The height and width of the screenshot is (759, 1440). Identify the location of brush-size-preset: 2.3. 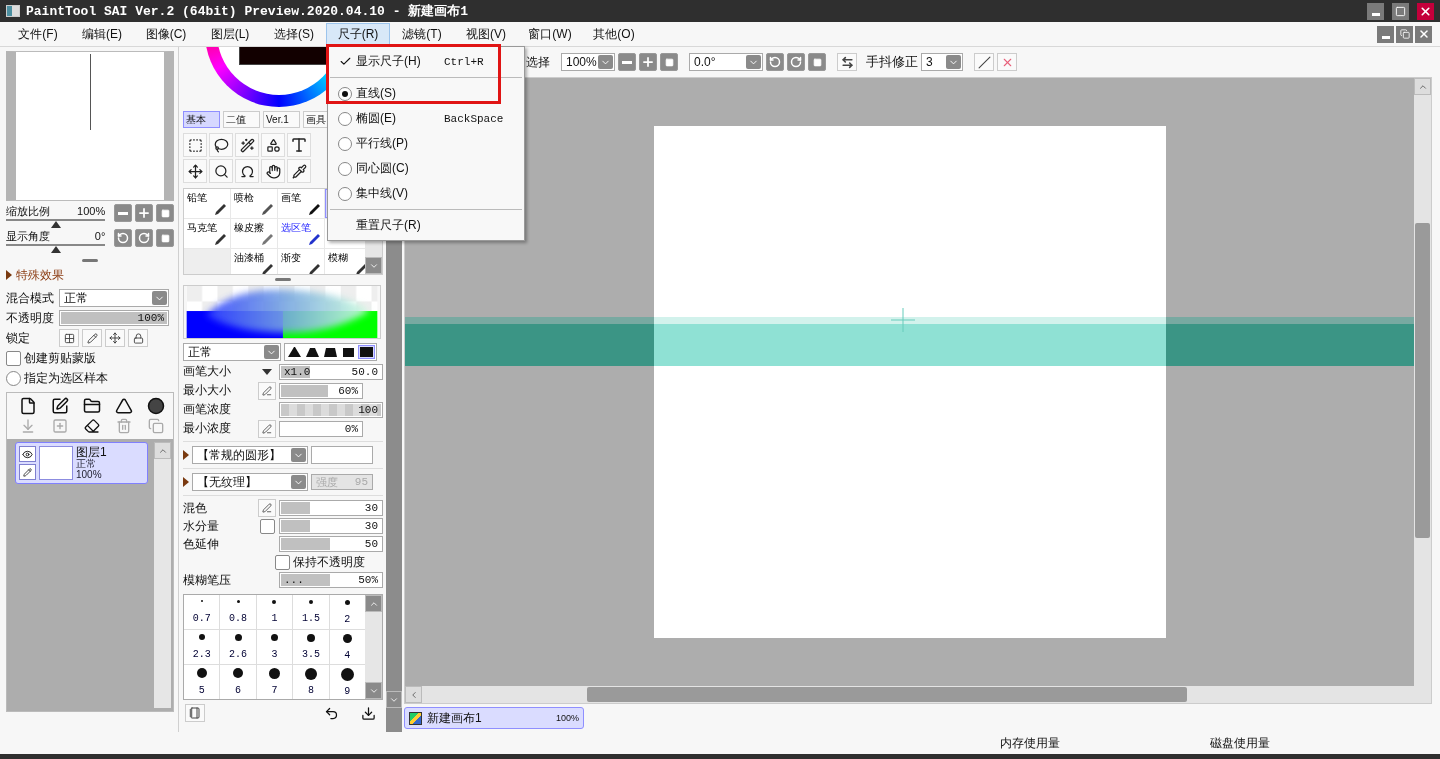
(202, 647).